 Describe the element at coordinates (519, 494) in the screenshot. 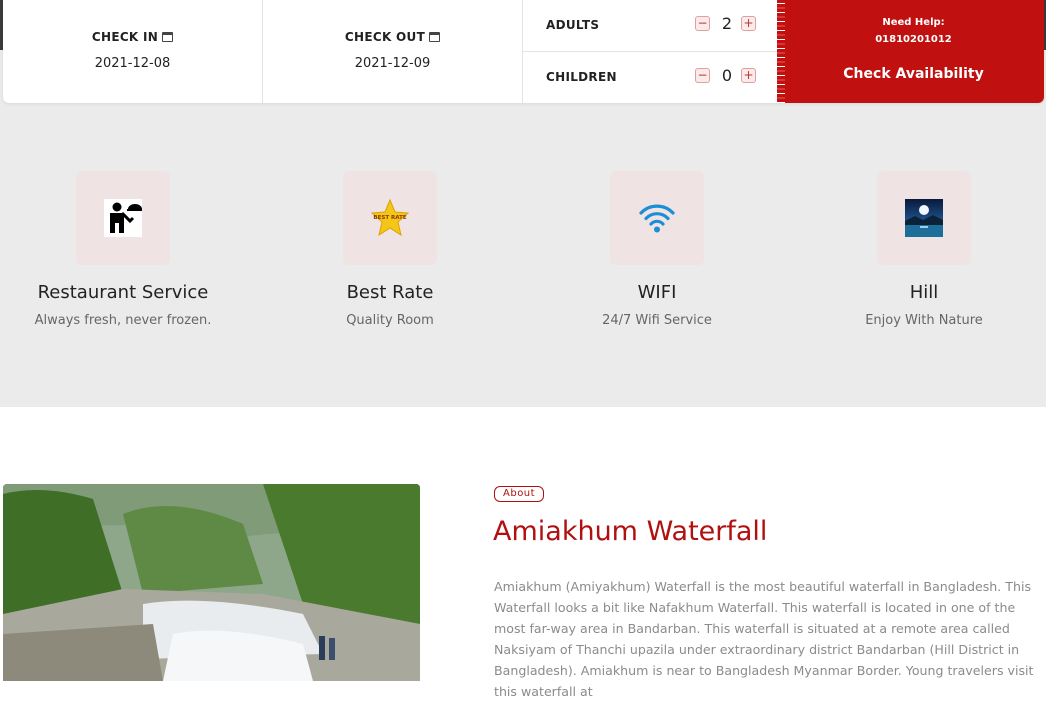

I see `about-badge: About` at that location.